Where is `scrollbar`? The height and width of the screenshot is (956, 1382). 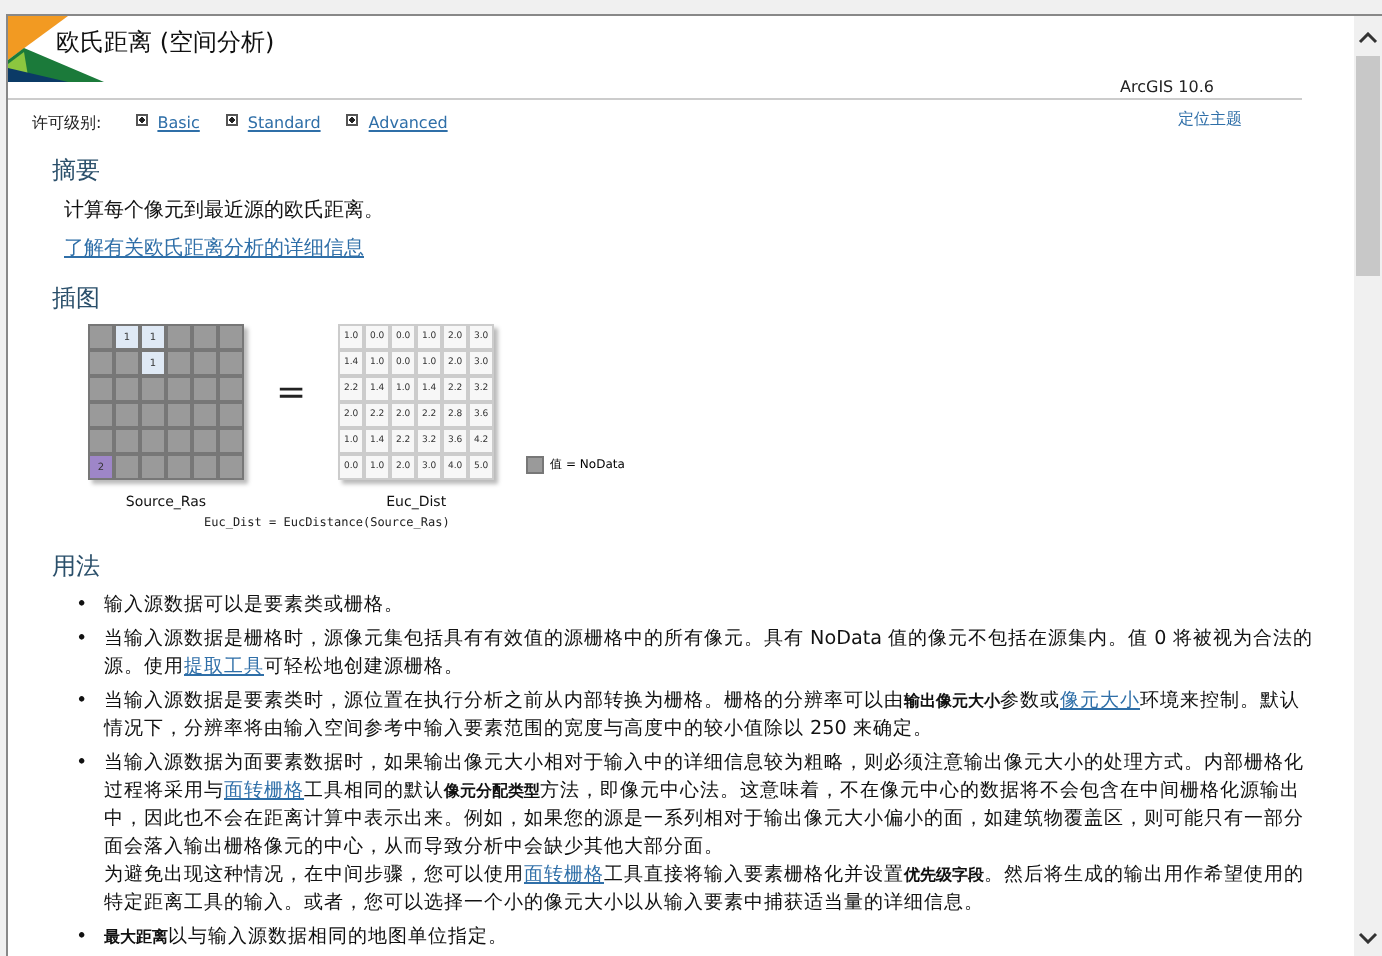 scrollbar is located at coordinates (1368, 486).